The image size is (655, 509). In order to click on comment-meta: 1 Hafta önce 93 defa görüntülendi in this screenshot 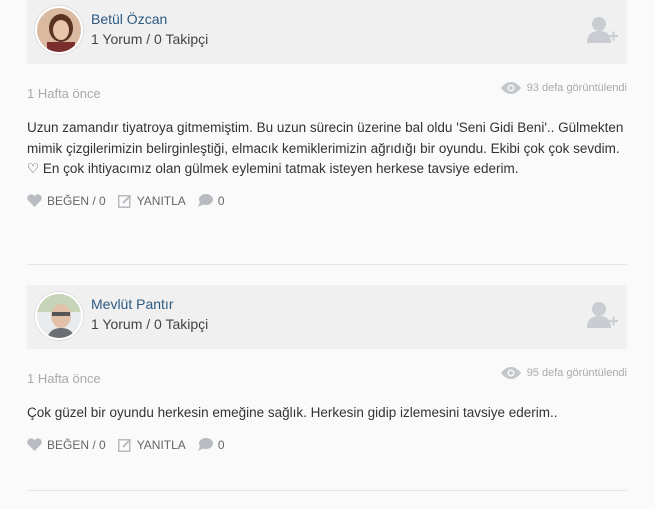, I will do `click(327, 84)`.